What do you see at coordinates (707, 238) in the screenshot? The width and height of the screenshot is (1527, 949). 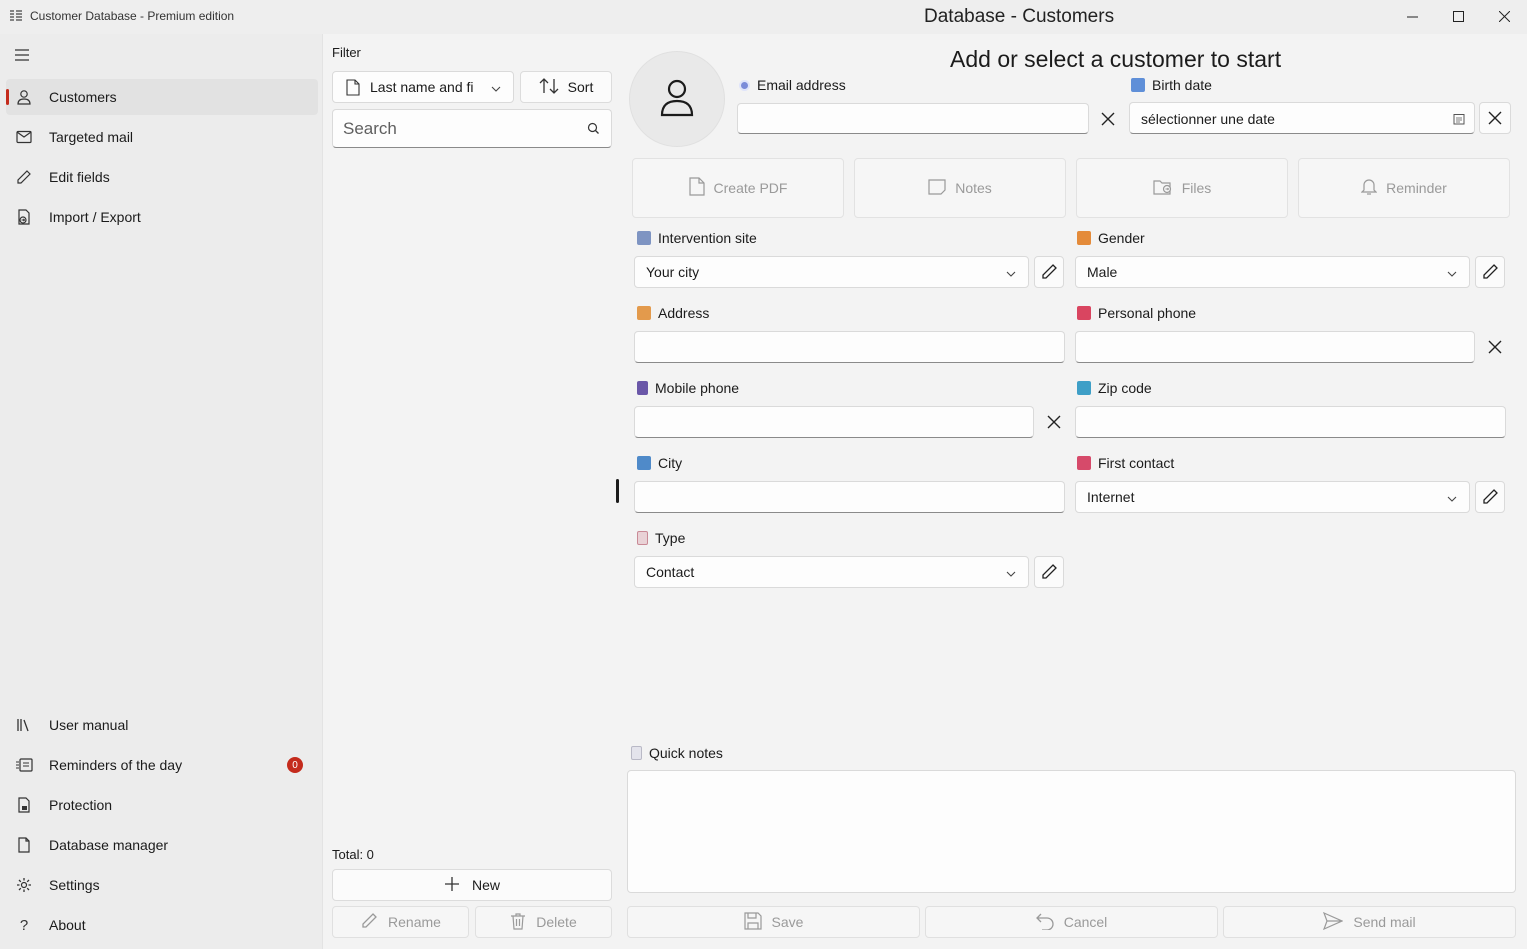 I see `intervention-site-label-text: Intervention site` at bounding box center [707, 238].